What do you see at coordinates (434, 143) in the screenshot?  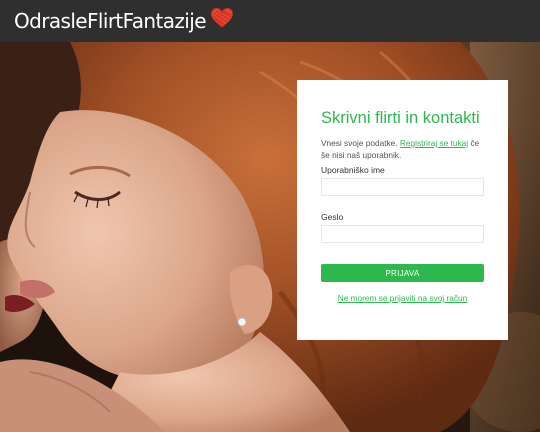 I see `register-link: Registriraj se tukaj` at bounding box center [434, 143].